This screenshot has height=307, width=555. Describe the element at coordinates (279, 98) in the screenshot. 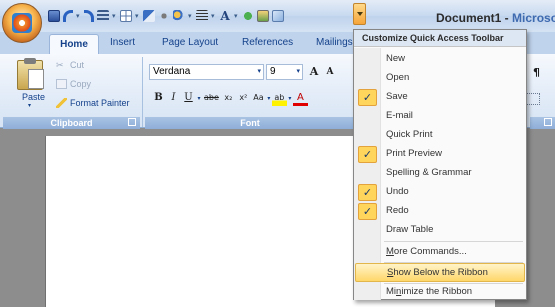

I see `highlight-button: ab` at that location.